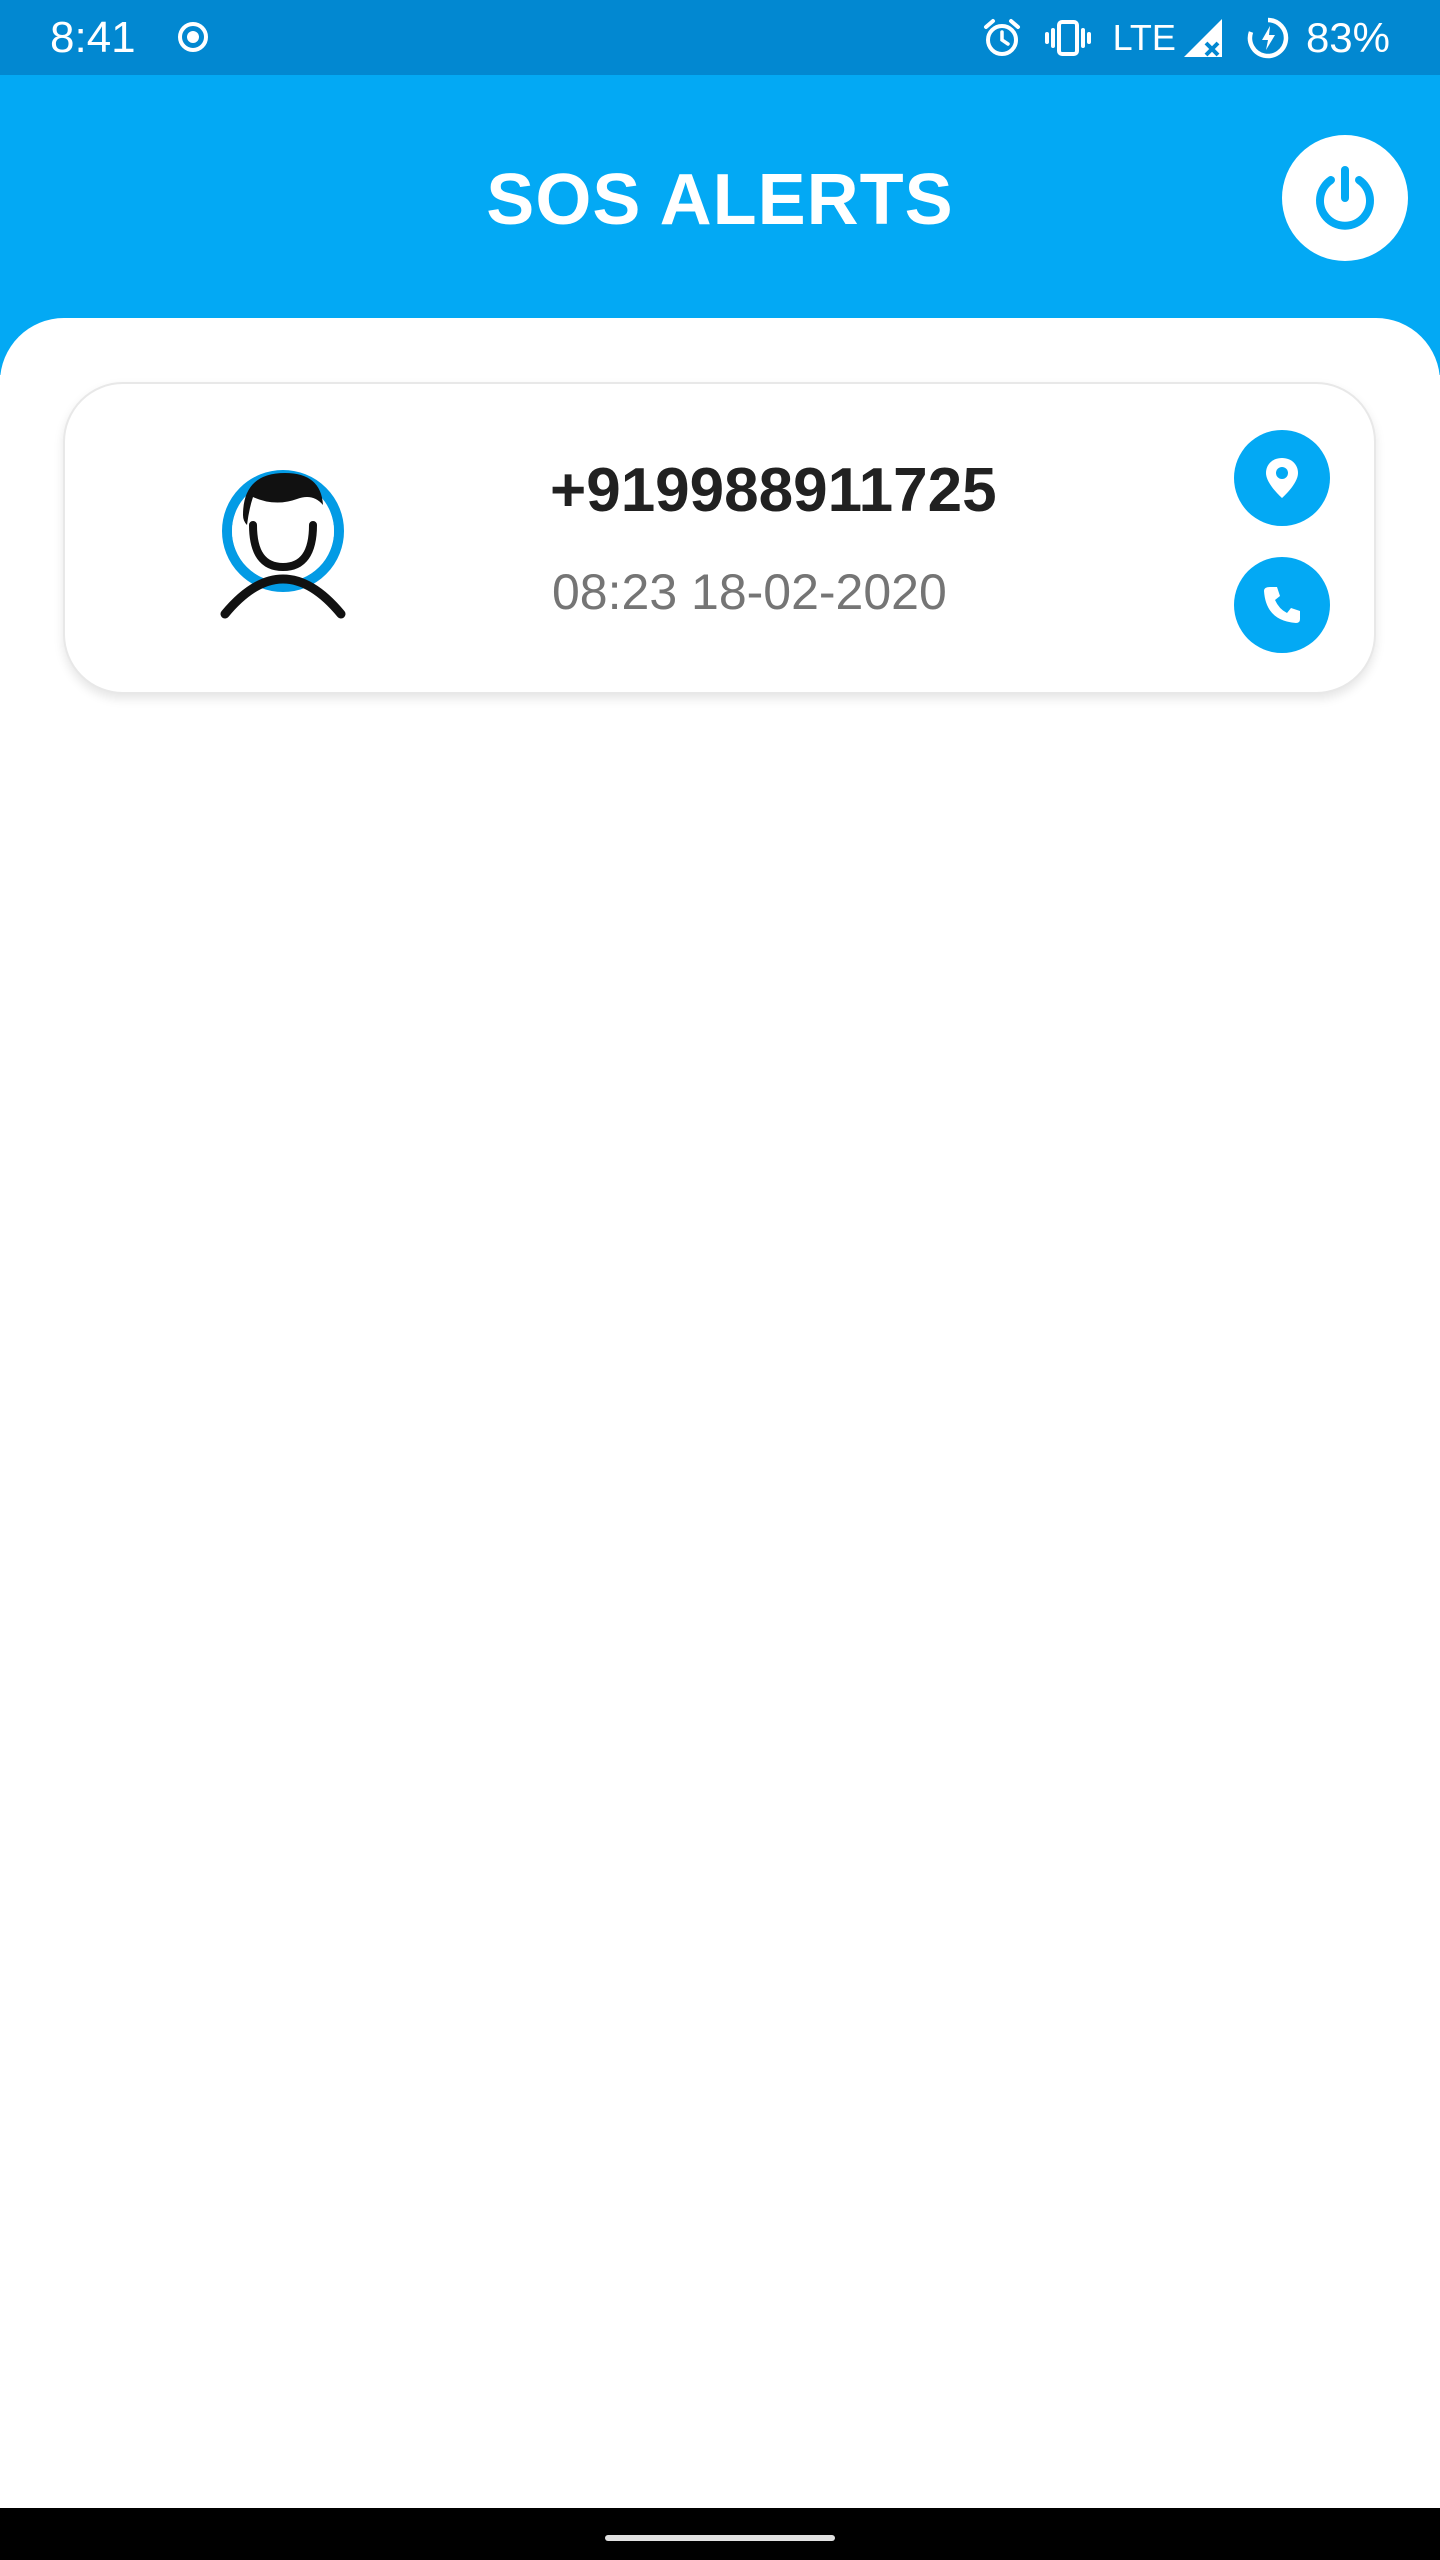  I want to click on status-icons: LTE 83%, so click(1185, 38).